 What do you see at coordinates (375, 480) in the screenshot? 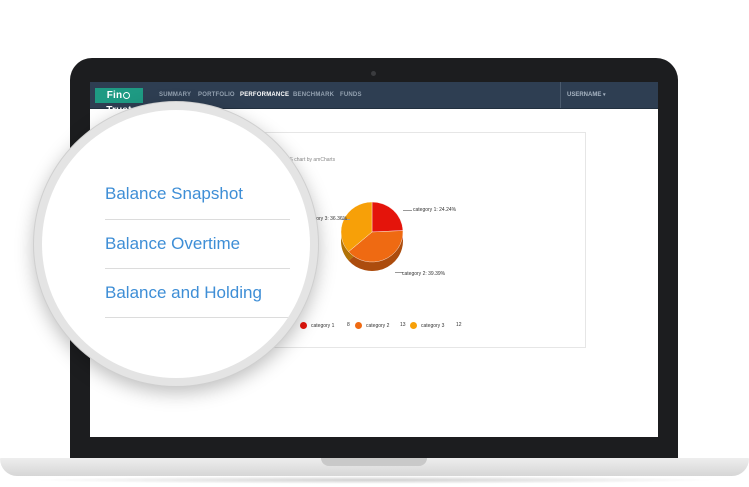
I see `laptop-shadow` at bounding box center [375, 480].